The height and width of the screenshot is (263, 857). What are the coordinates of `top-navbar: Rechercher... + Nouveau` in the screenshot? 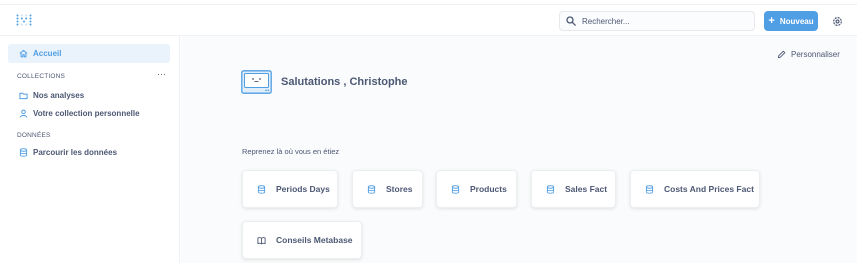 It's located at (428, 20).